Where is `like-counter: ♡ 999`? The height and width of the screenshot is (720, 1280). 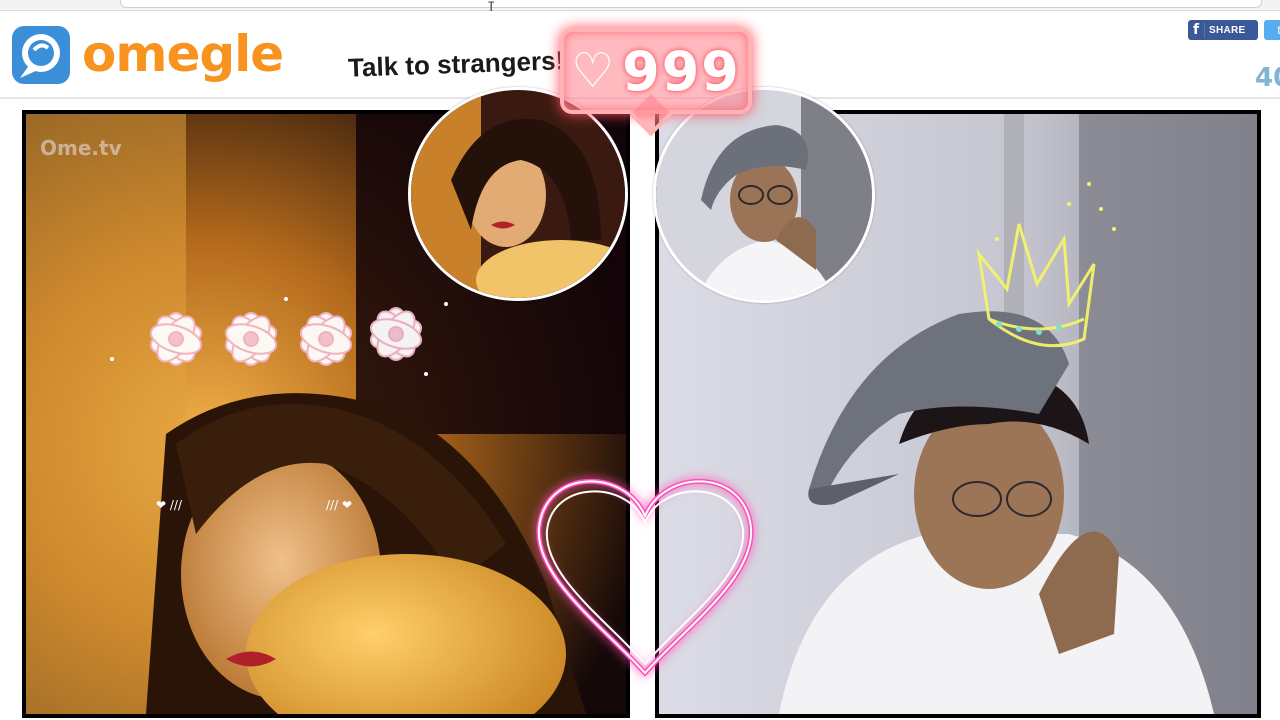
like-counter: ♡ 999 is located at coordinates (656, 71).